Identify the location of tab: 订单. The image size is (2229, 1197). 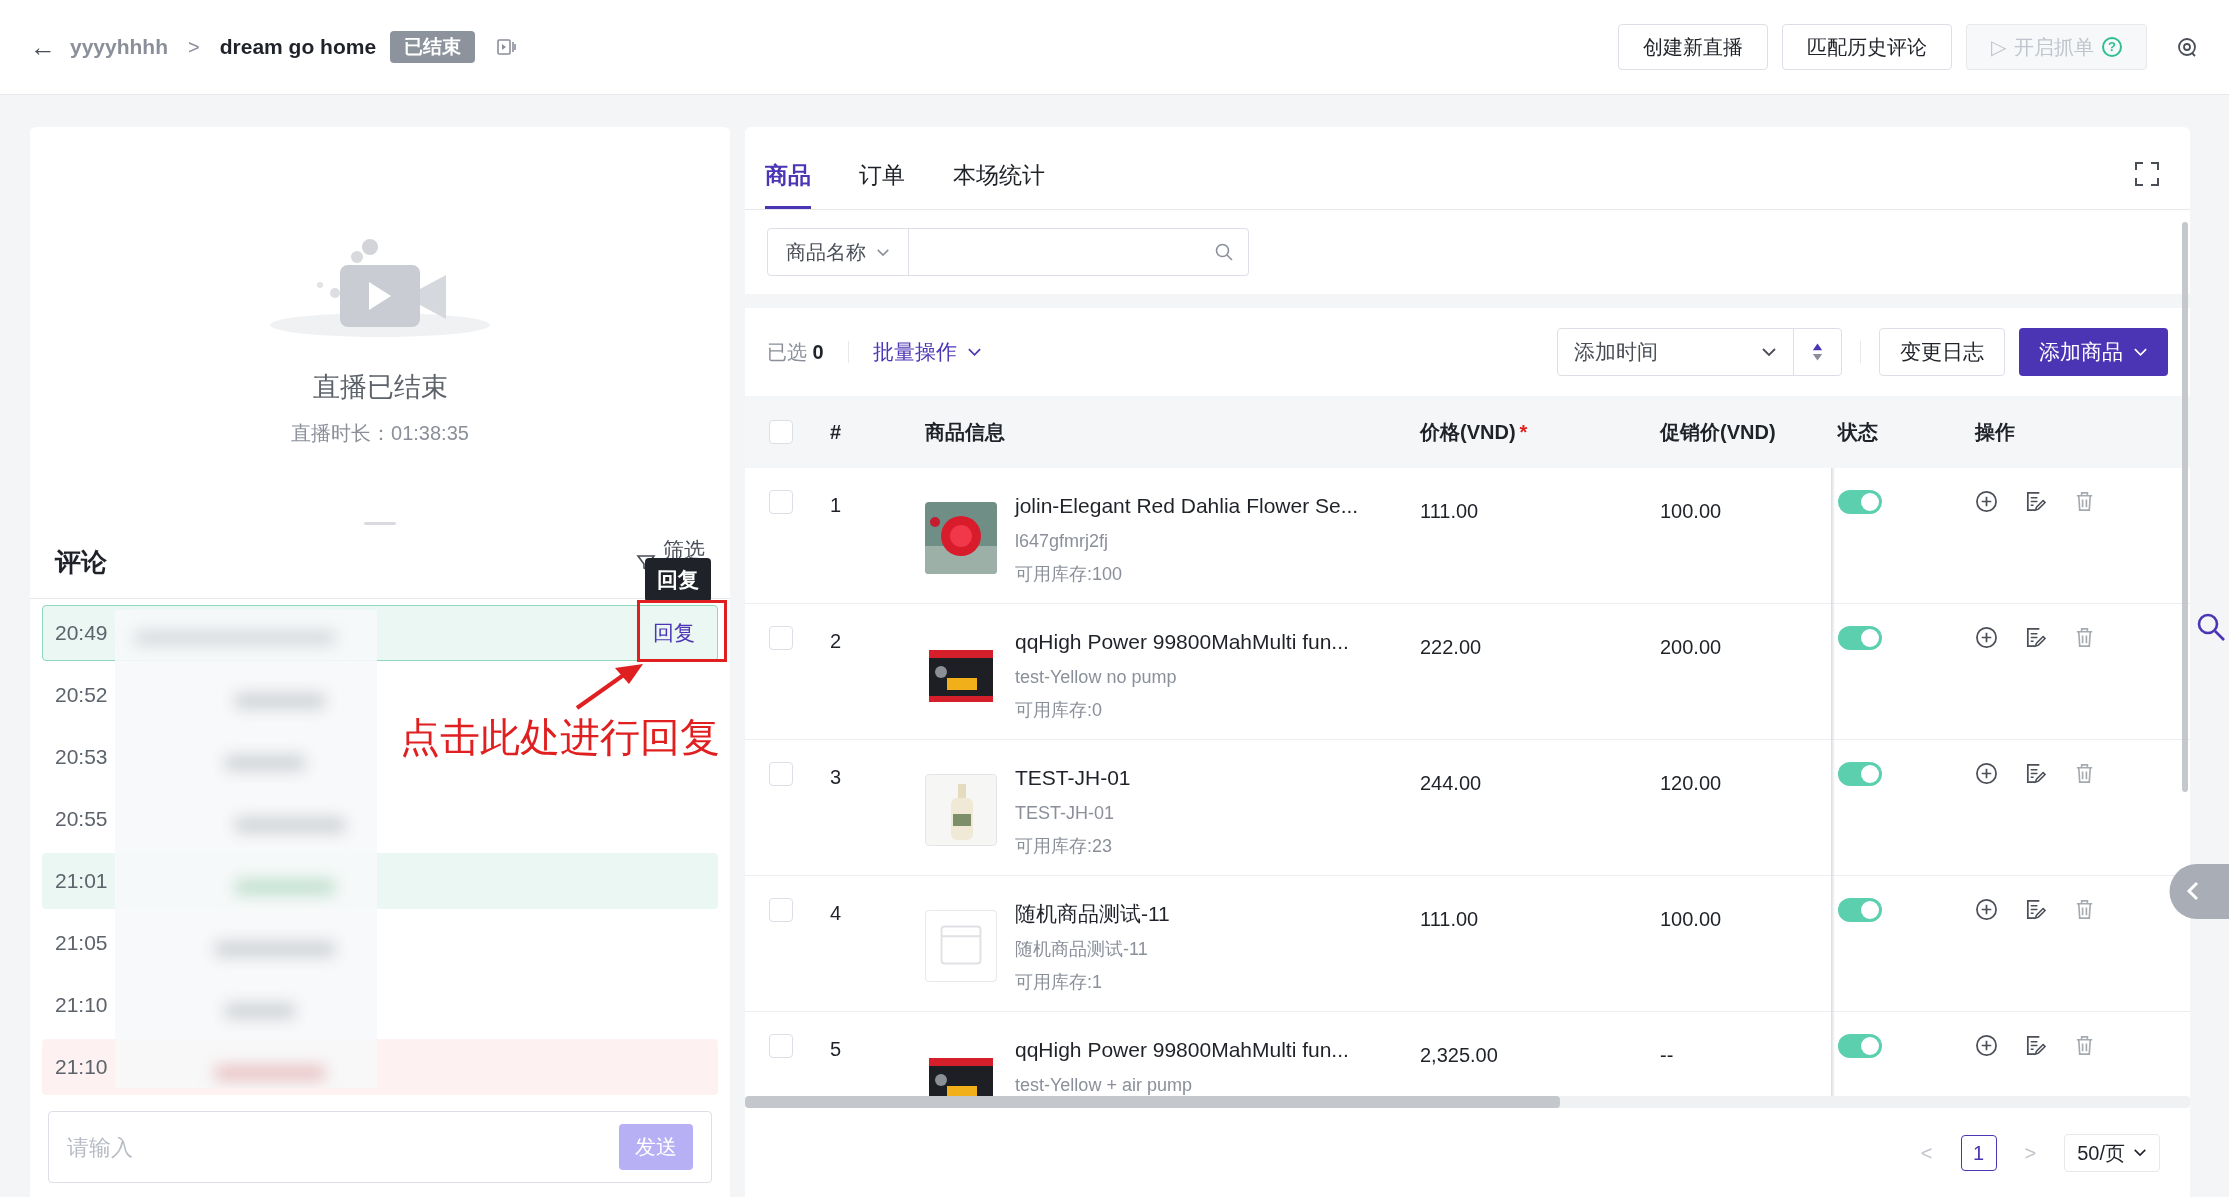
(882, 177).